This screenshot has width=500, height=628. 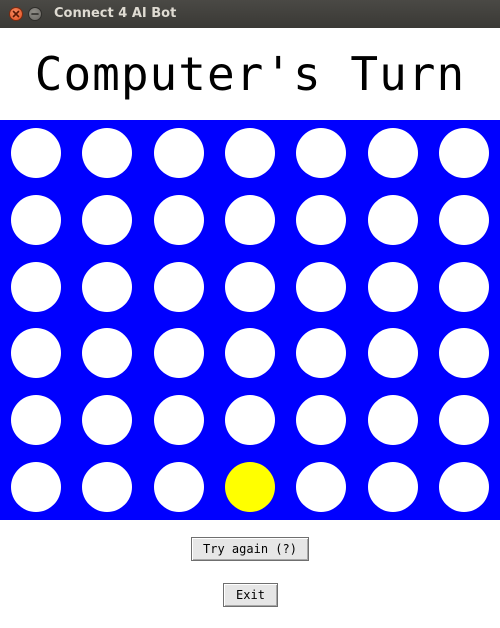 I want to click on window-title: Connect 4 AI Bot, so click(x=115, y=13).